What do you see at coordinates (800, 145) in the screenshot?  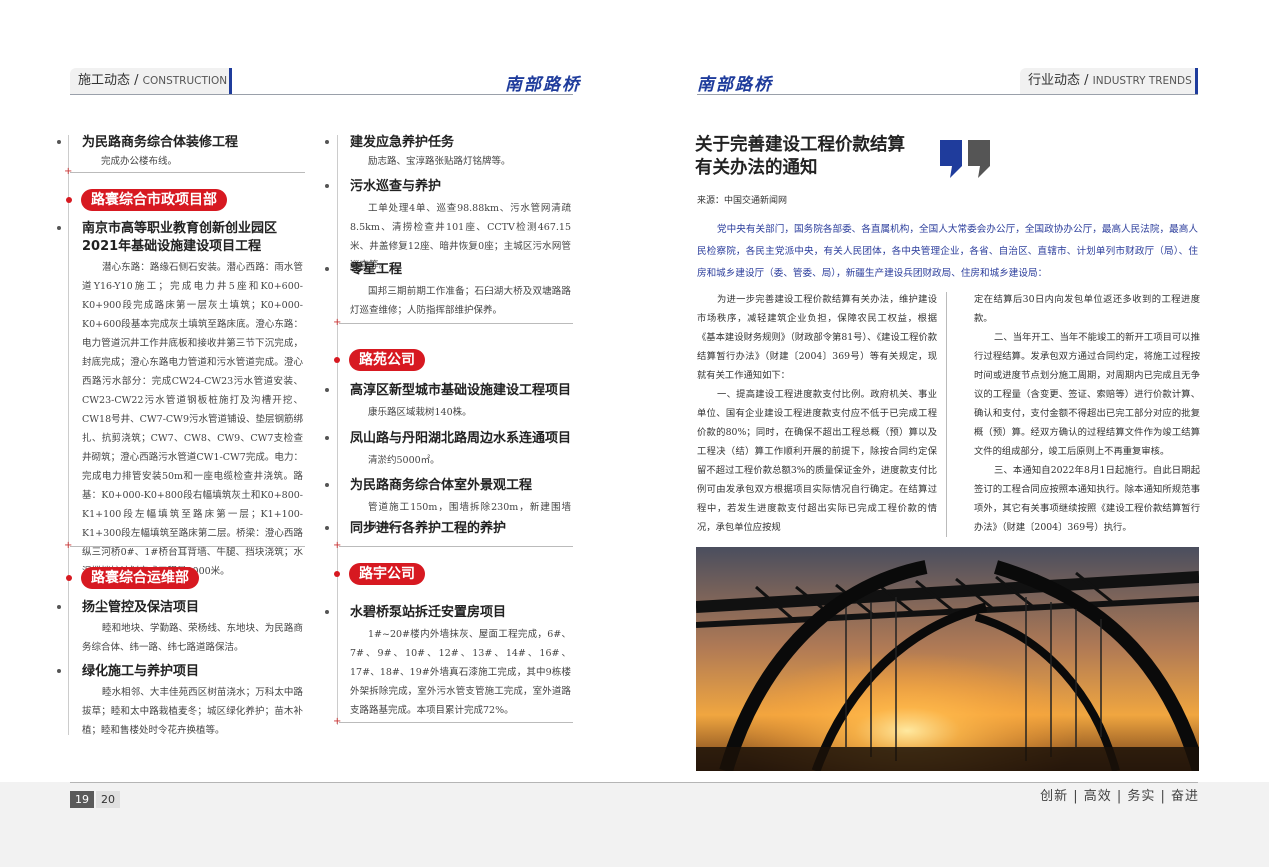 I see `article-title-line: 关于完善建设工程价款结算` at bounding box center [800, 145].